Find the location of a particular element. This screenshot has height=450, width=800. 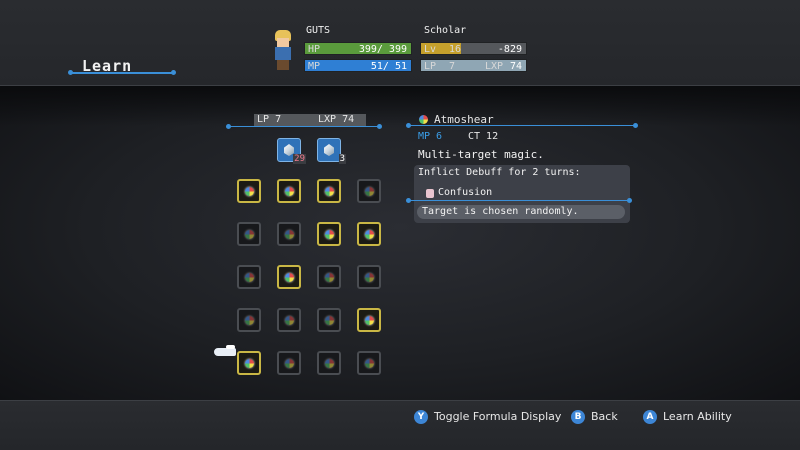

hint-label: Toggle Formula Display is located at coordinates (498, 416).